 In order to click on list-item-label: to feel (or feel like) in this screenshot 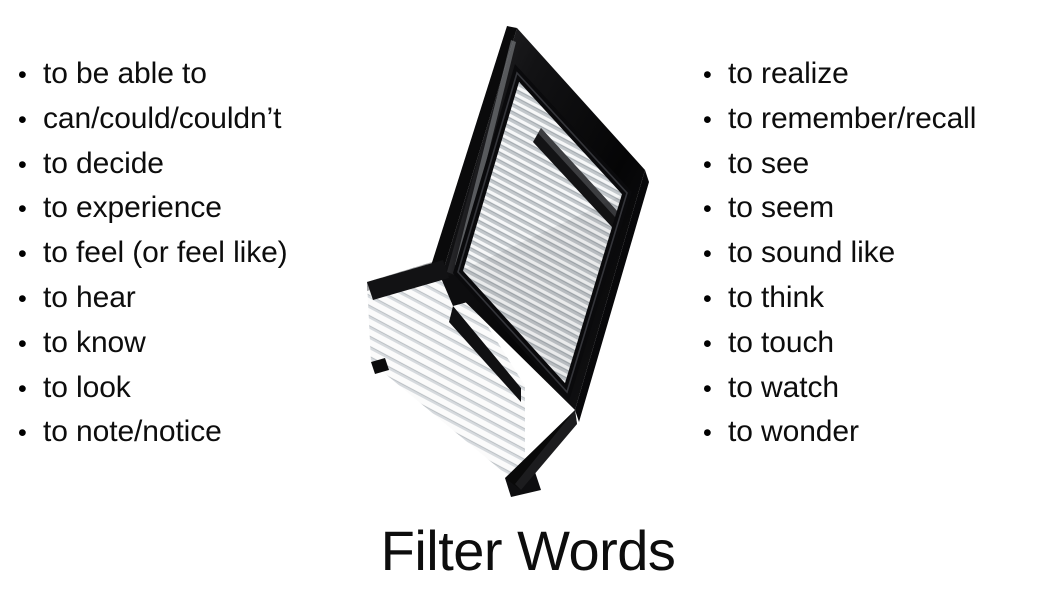, I will do `click(165, 253)`.